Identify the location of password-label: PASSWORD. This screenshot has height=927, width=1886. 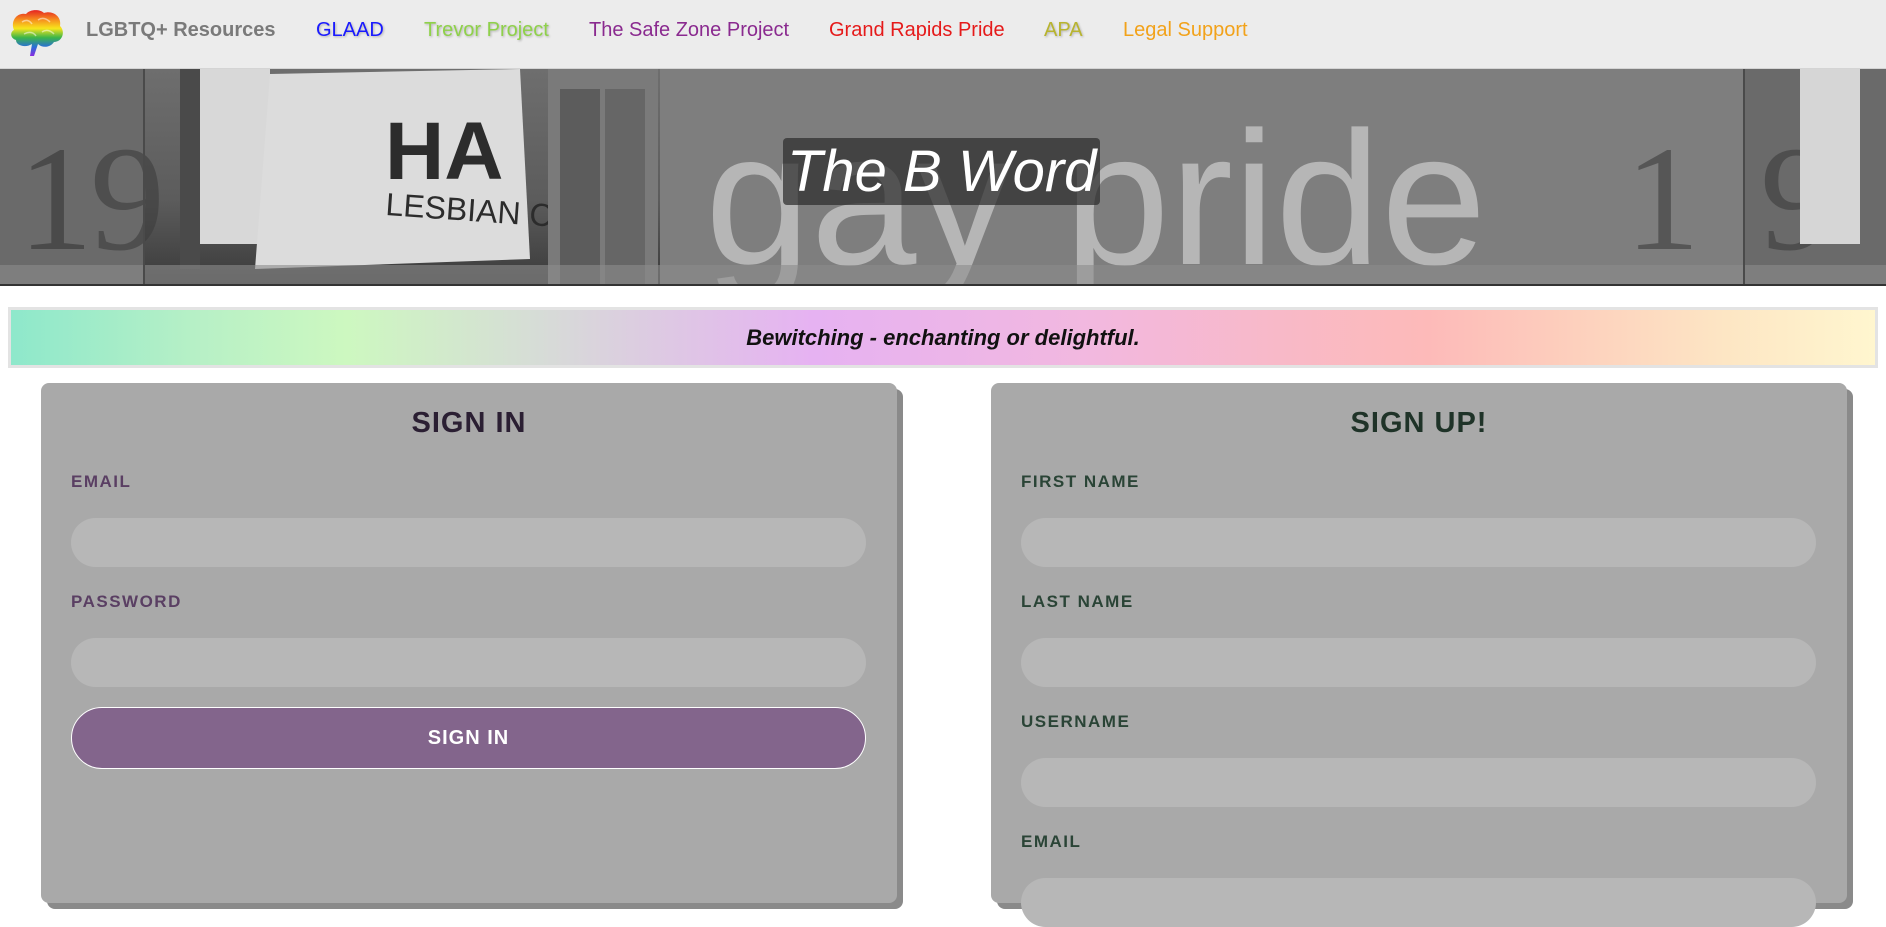
(126, 601).